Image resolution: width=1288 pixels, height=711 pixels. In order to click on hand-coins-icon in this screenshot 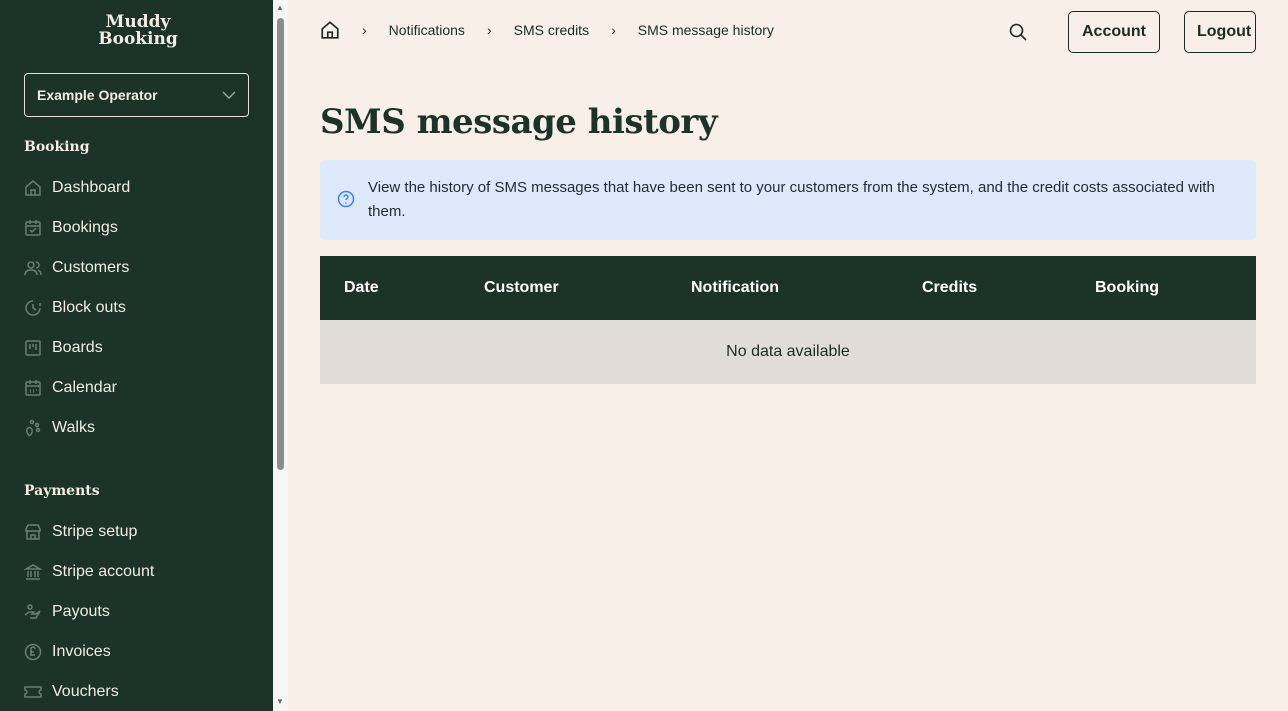, I will do `click(32, 611)`.